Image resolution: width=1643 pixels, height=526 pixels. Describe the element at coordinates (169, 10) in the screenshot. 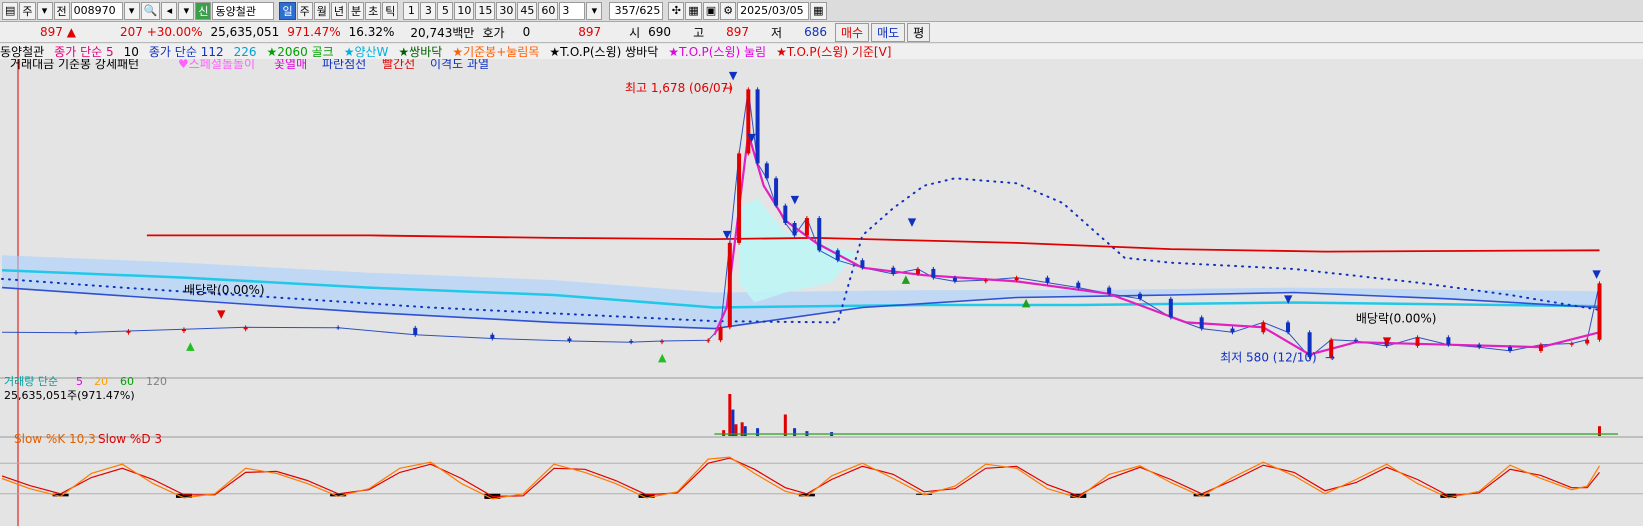

I see `speaker-icon: ◂` at that location.